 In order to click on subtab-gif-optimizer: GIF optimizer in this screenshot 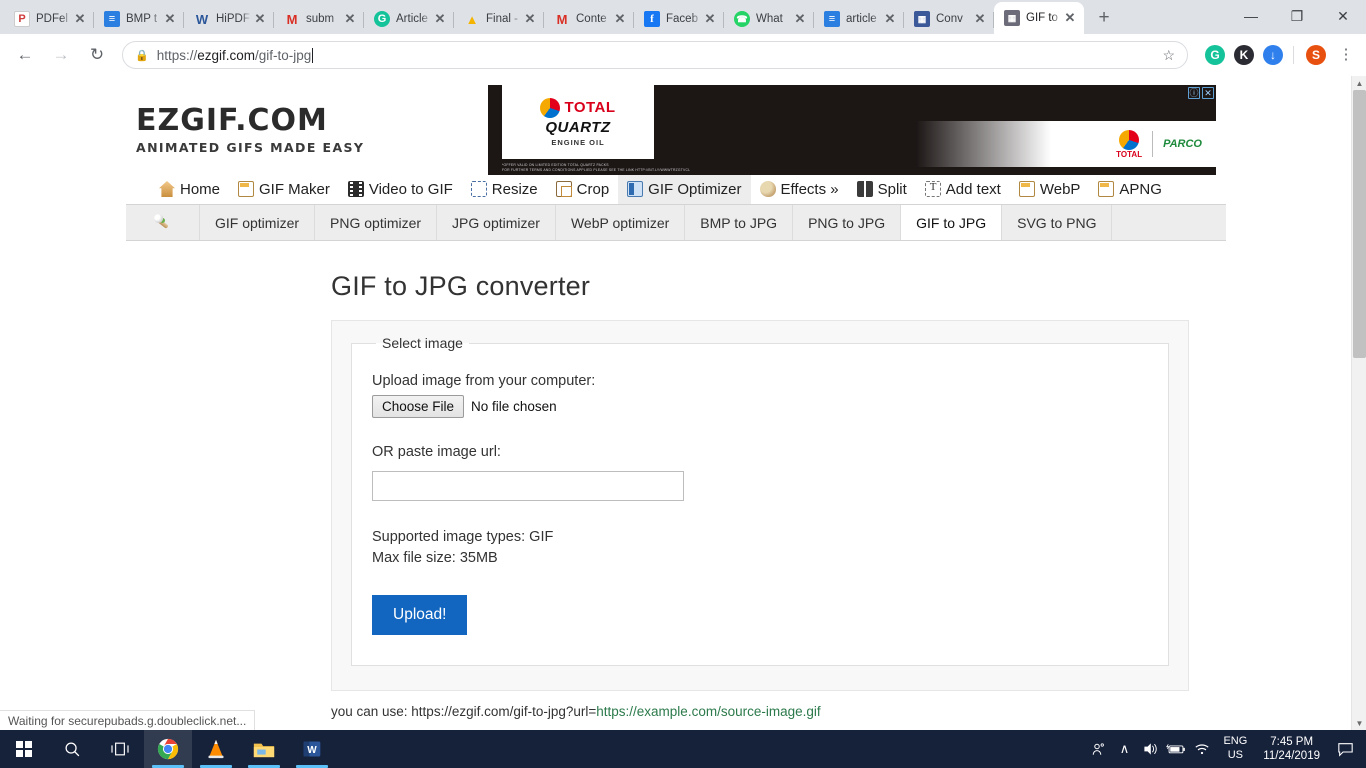, I will do `click(258, 222)`.